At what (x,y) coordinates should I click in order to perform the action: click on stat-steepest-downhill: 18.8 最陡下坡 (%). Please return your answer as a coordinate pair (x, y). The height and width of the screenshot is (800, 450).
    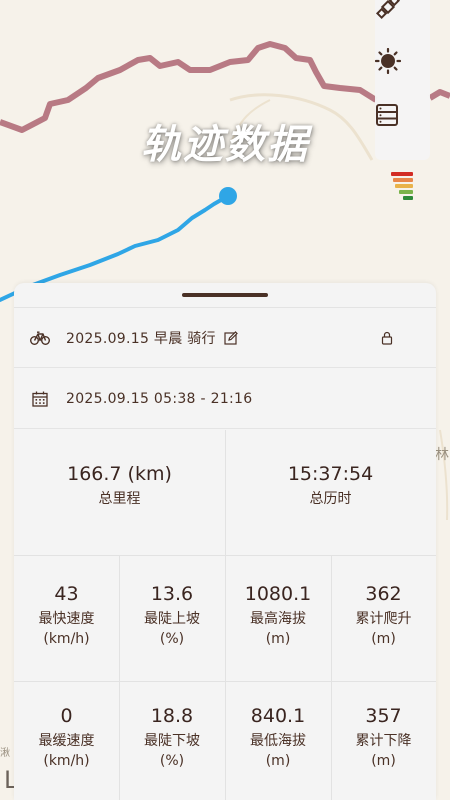
    Looking at the image, I should click on (172, 738).